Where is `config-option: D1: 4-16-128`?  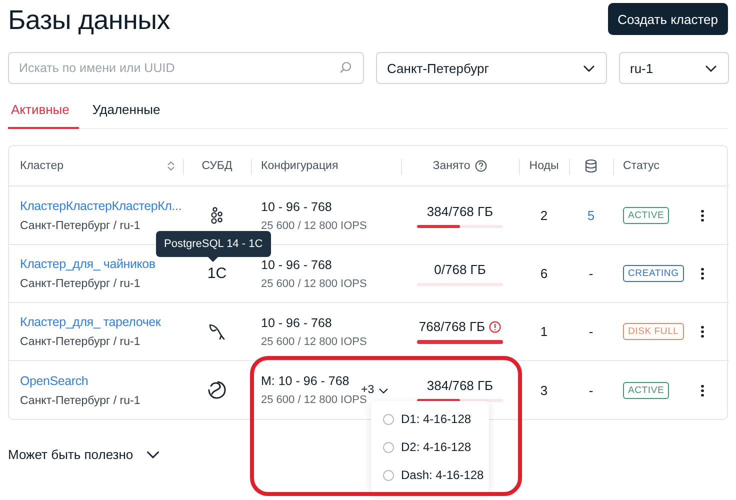
config-option: D1: 4-16-128 is located at coordinates (430, 419).